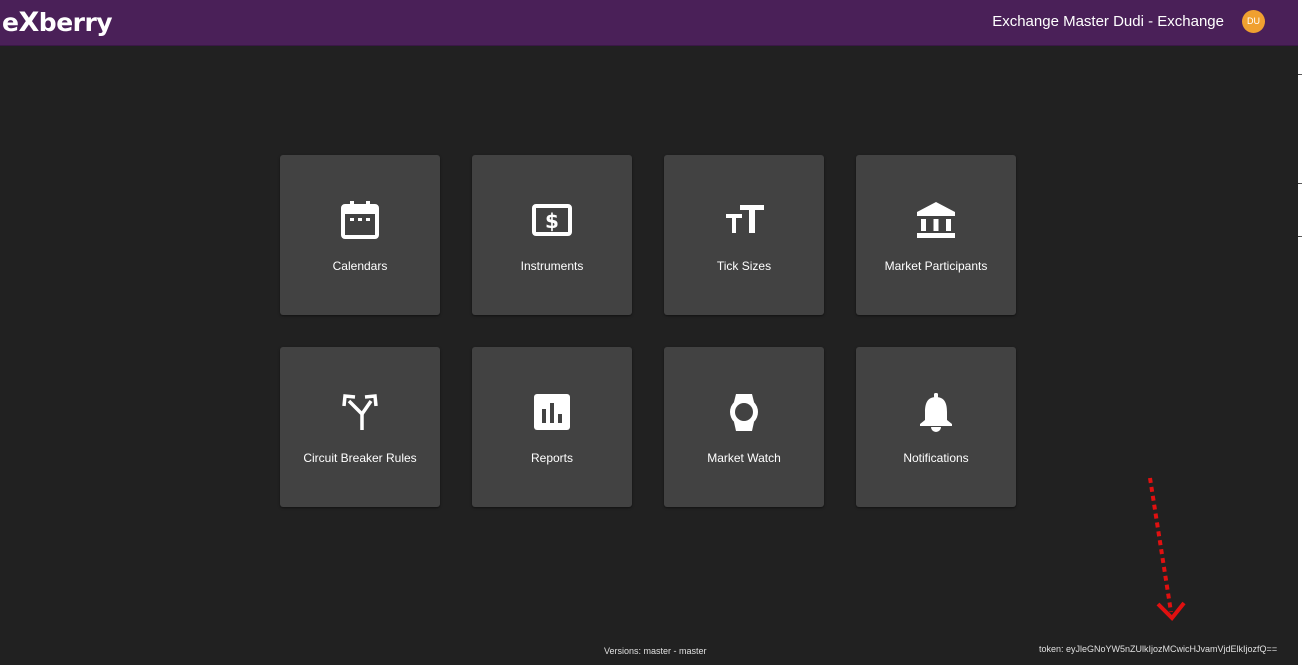  I want to click on exberry-logo: eXberry, so click(57, 22).